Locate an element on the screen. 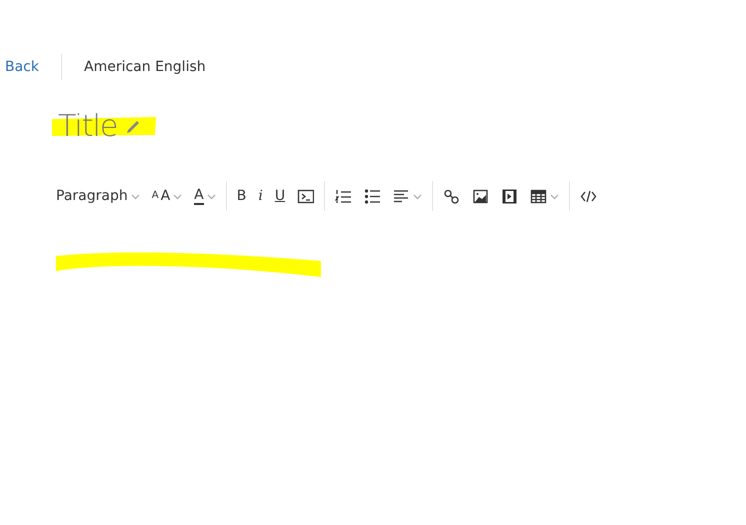 This screenshot has height=525, width=746. link-icon is located at coordinates (451, 196).